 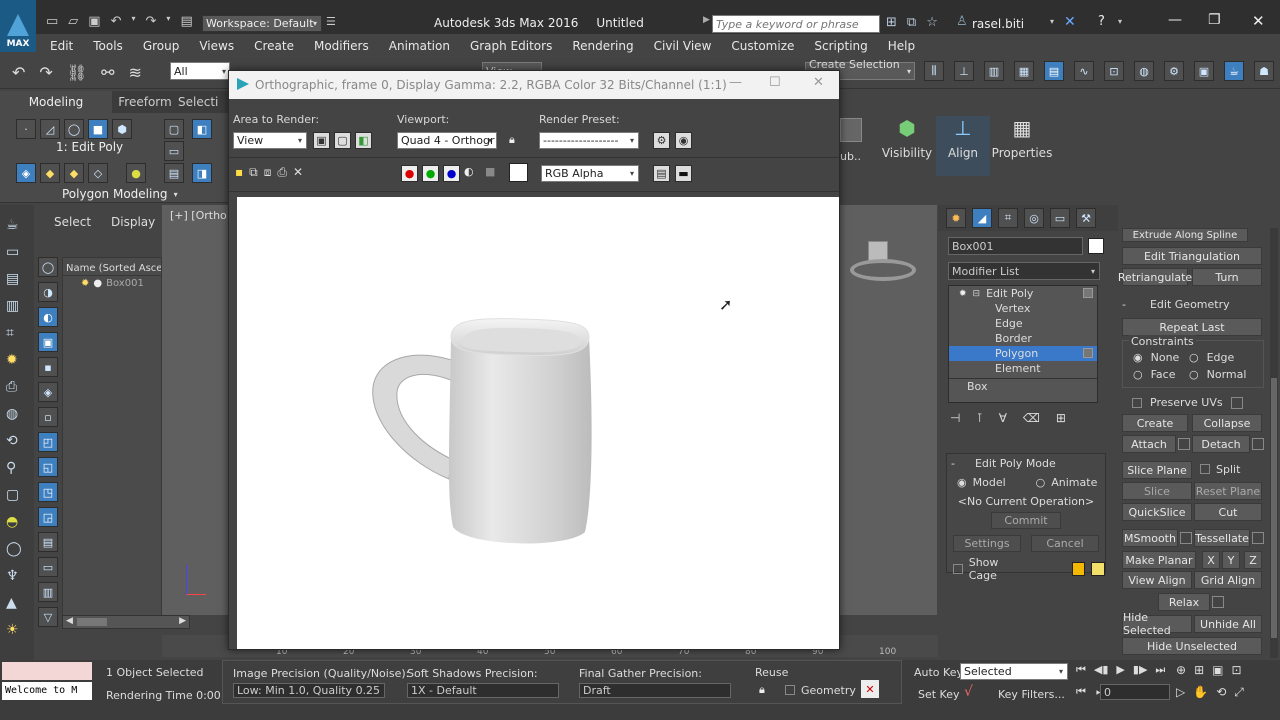 What do you see at coordinates (274, 46) in the screenshot?
I see `menu-item-create: Create` at bounding box center [274, 46].